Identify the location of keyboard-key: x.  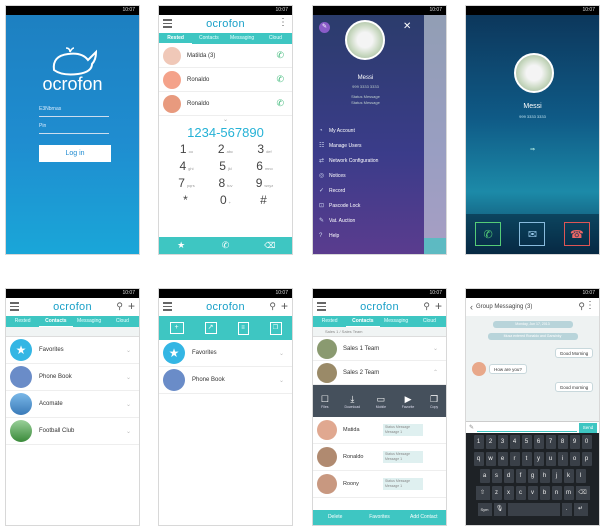
(508, 493).